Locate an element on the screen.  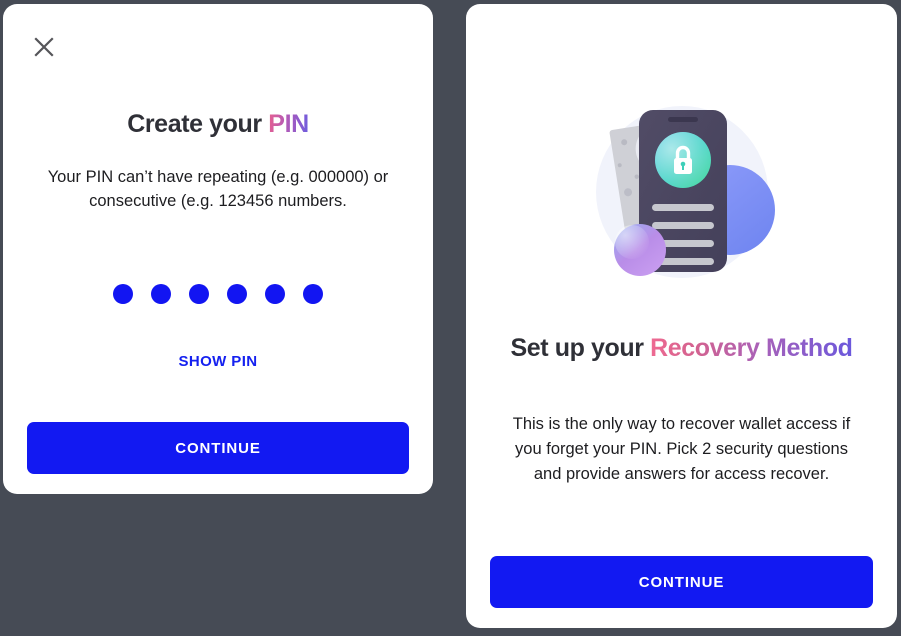
close-icon is located at coordinates (44, 47).